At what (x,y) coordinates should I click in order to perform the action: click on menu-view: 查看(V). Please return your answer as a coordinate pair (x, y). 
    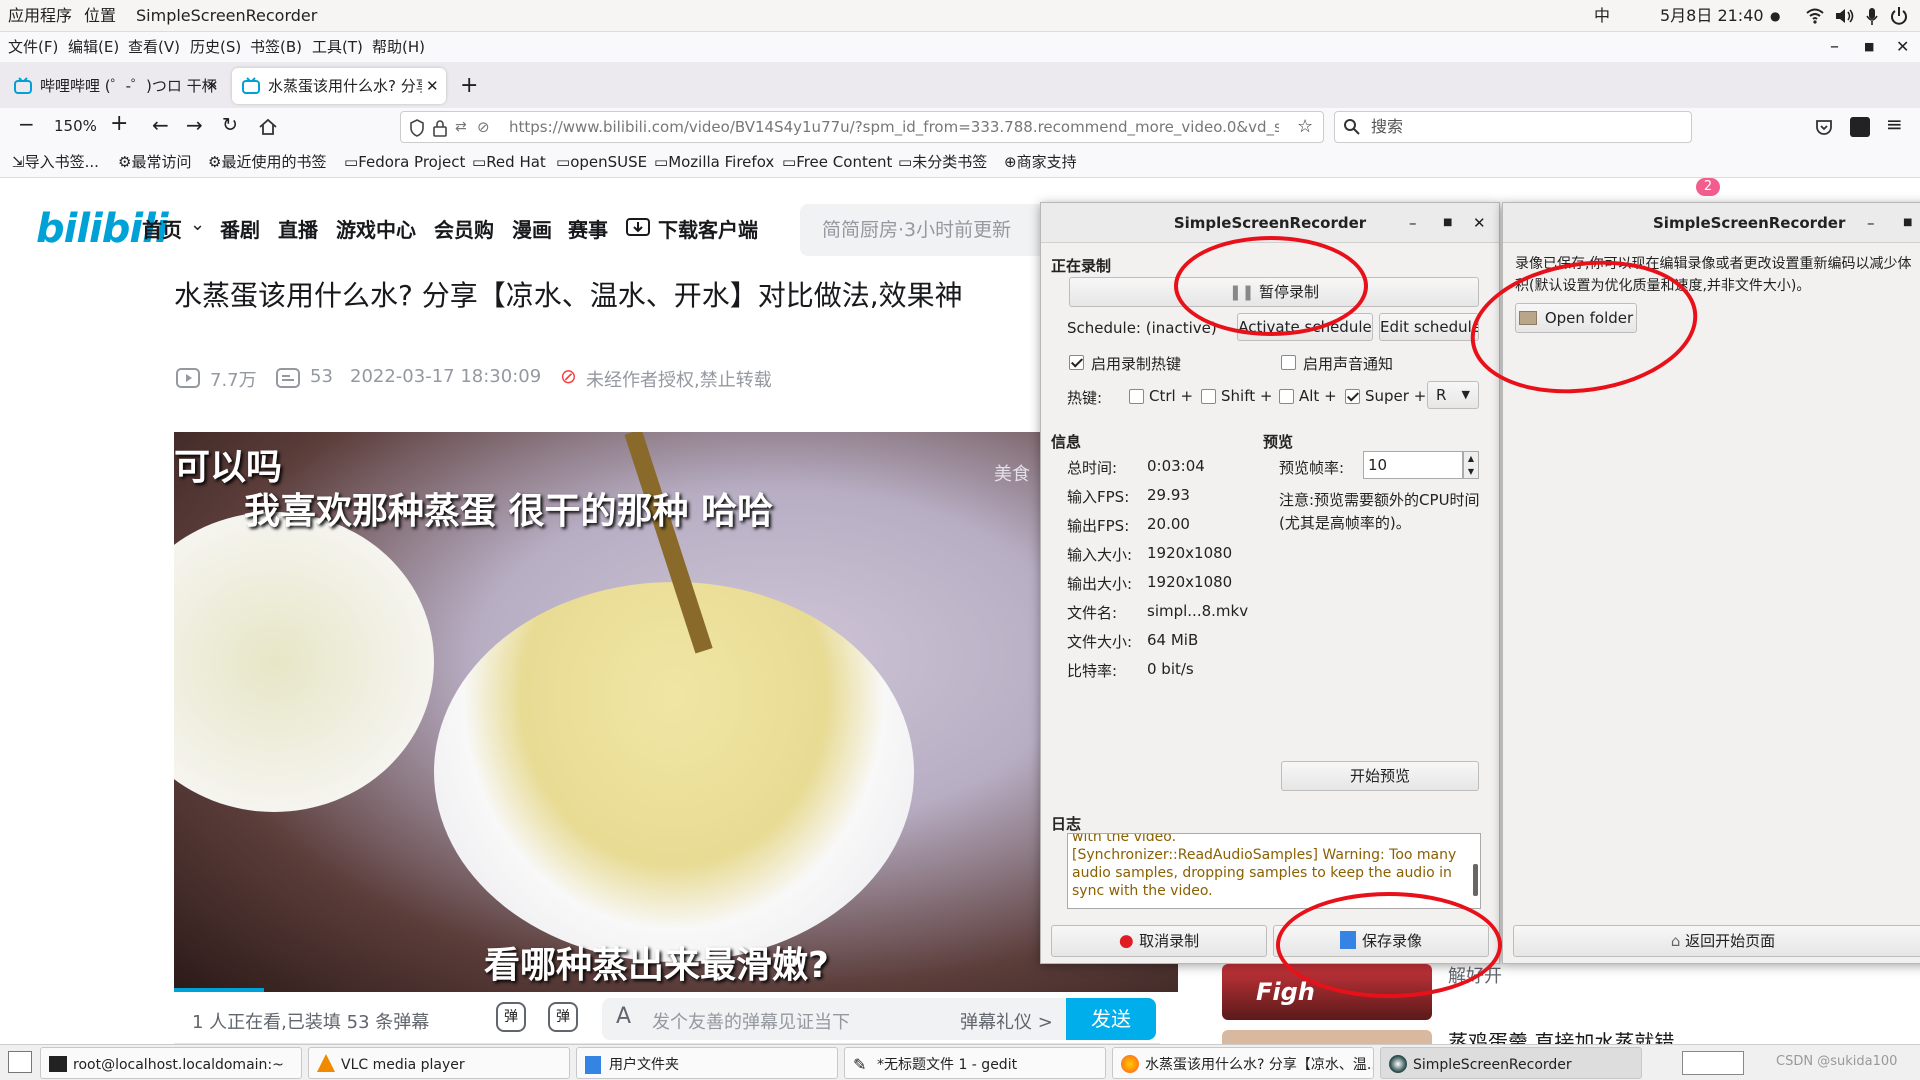
    Looking at the image, I should click on (154, 47).